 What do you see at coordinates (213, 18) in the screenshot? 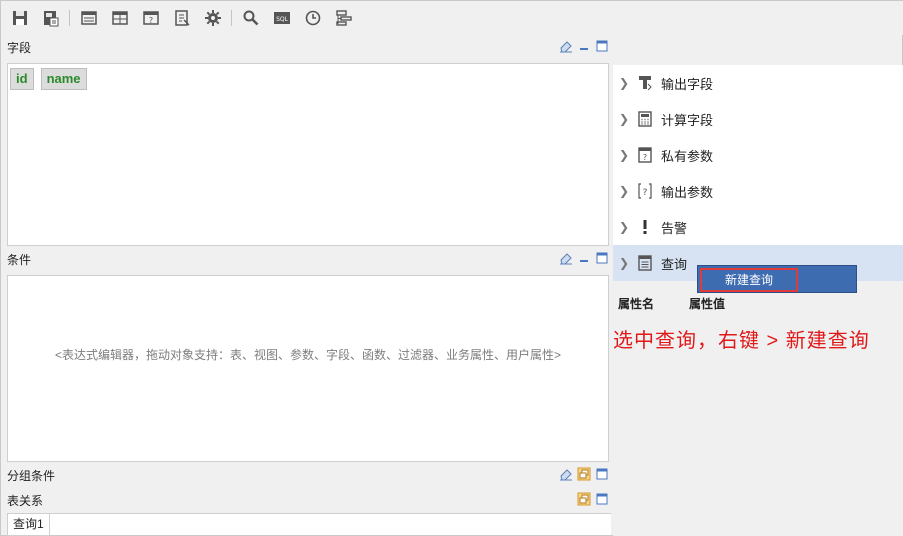
I see `gear-icon` at bounding box center [213, 18].